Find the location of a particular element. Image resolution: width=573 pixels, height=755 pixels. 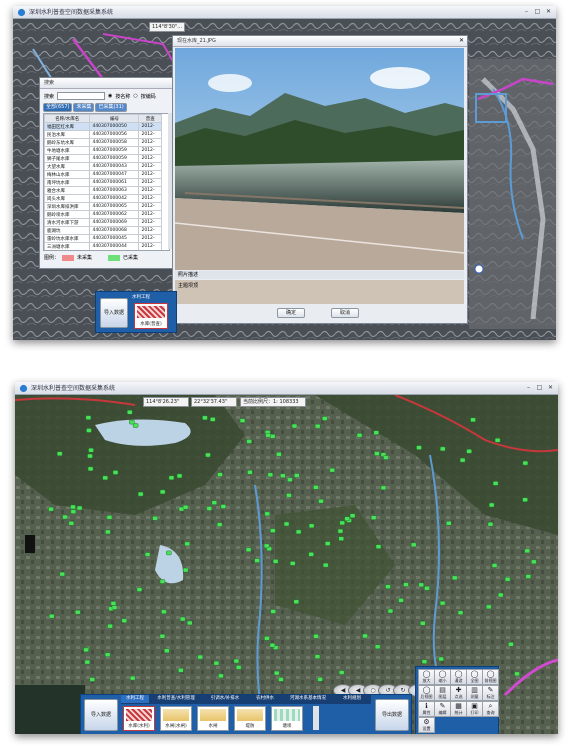

map-tool-button: ▦ 统计 is located at coordinates (458, 709).